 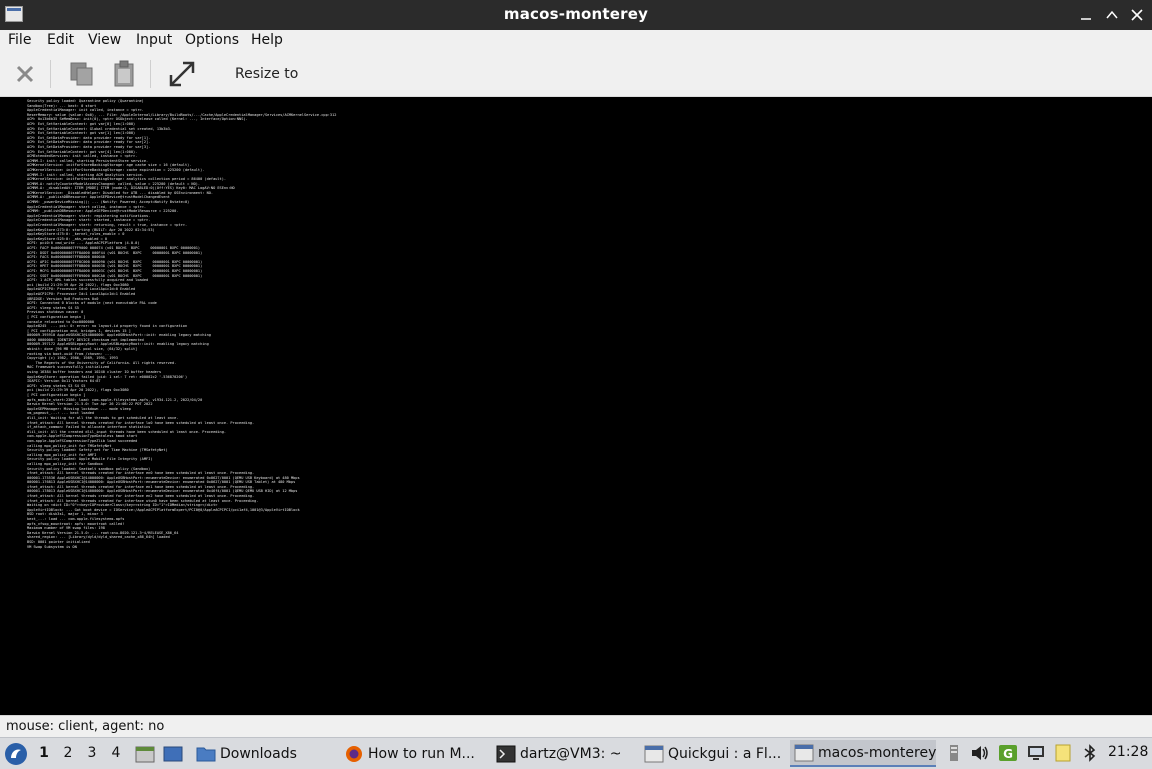 I want to click on close-window-button, so click(x=1137, y=15).